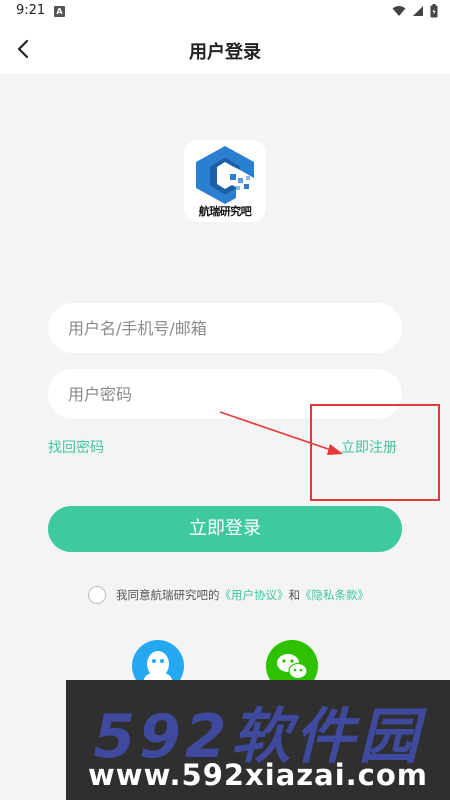 Image resolution: width=450 pixels, height=800 pixels. What do you see at coordinates (97, 595) in the screenshot?
I see `agreement-checkbox` at bounding box center [97, 595].